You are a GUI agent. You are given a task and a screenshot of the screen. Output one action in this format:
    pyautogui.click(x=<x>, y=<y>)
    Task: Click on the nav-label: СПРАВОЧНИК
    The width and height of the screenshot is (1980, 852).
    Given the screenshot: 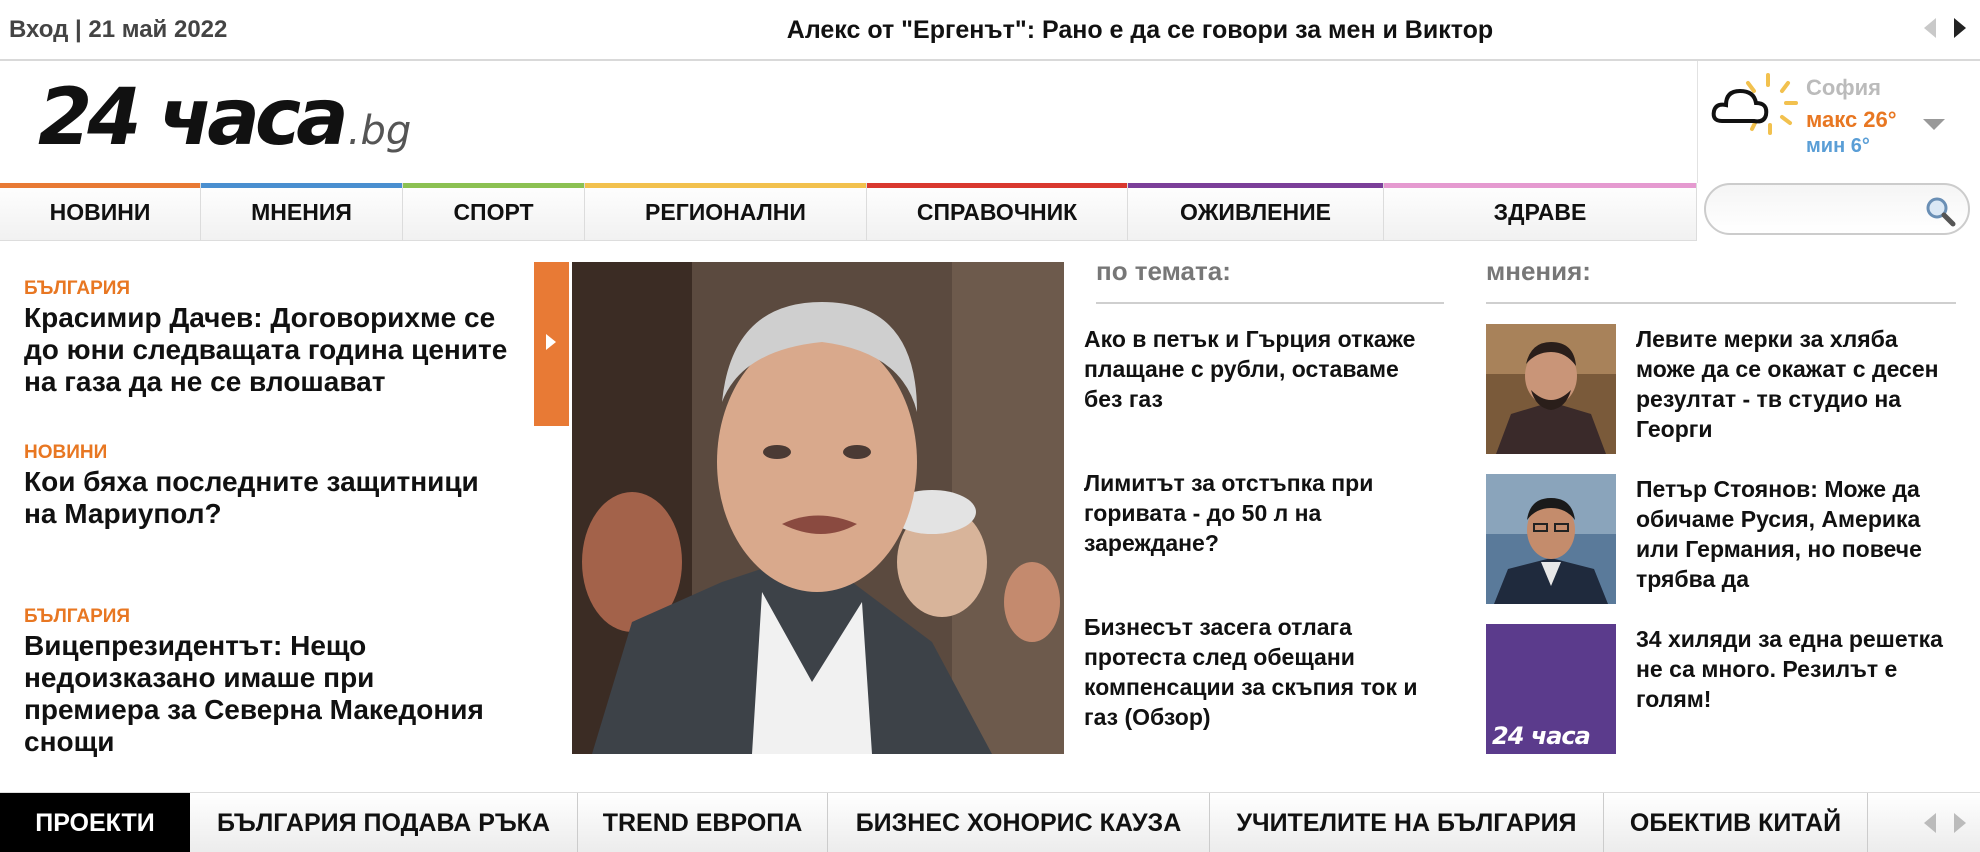 What is the action you would take?
    pyautogui.click(x=997, y=211)
    